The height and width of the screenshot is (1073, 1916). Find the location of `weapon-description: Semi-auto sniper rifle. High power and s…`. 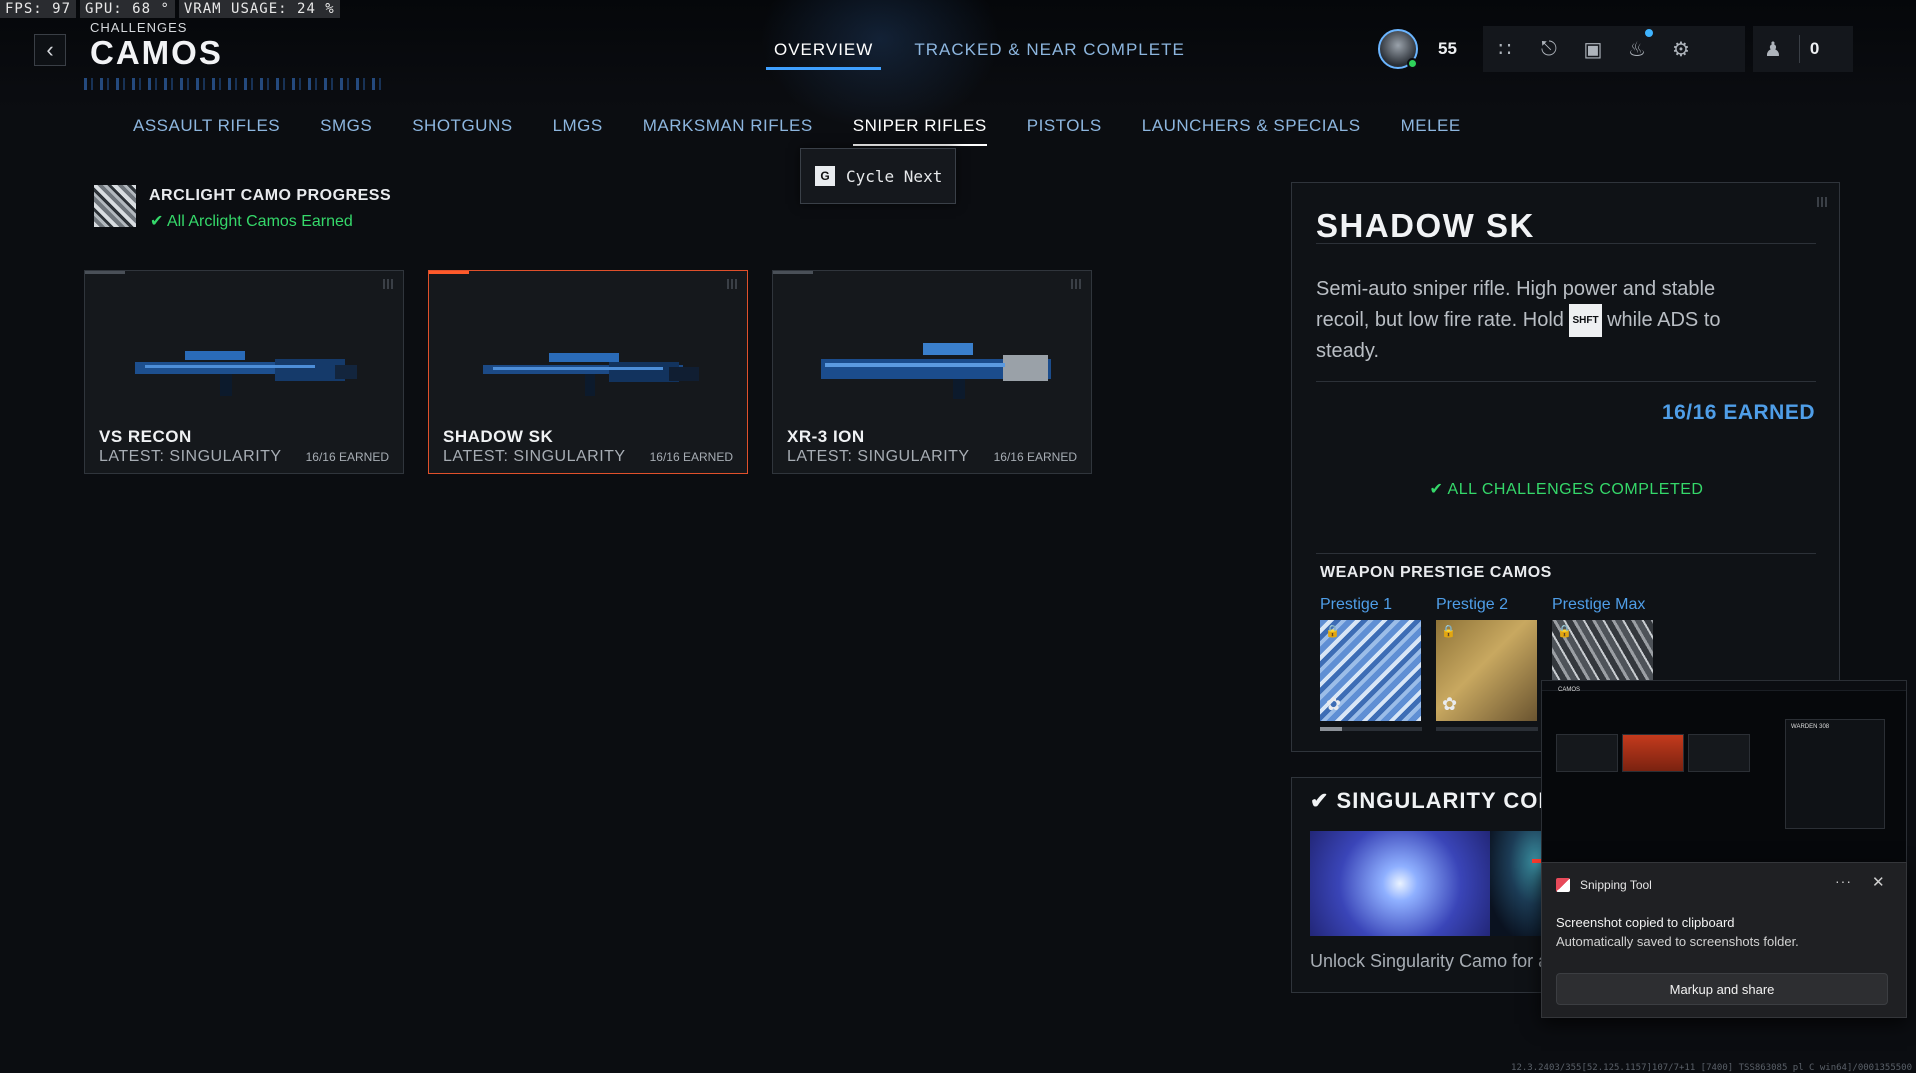

weapon-description: Semi-auto sniper rifle. High power and s… is located at coordinates (1531, 320).